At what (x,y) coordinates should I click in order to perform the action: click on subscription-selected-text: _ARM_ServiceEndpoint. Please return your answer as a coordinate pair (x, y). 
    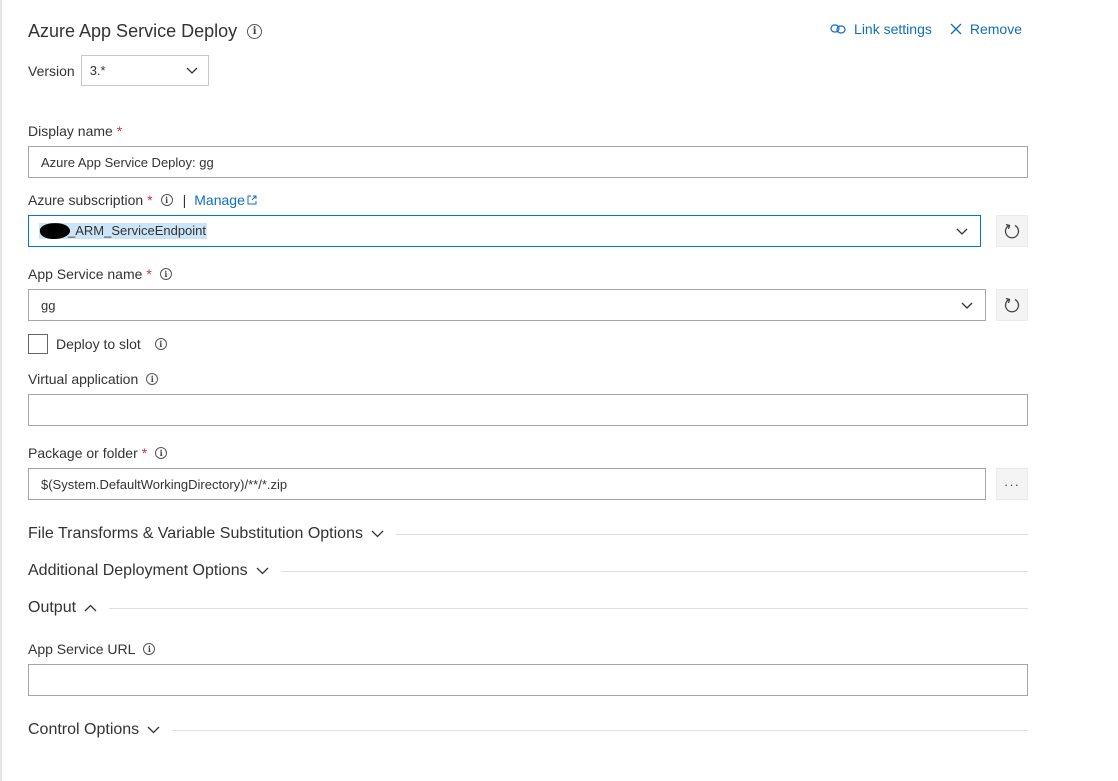
    Looking at the image, I should click on (123, 231).